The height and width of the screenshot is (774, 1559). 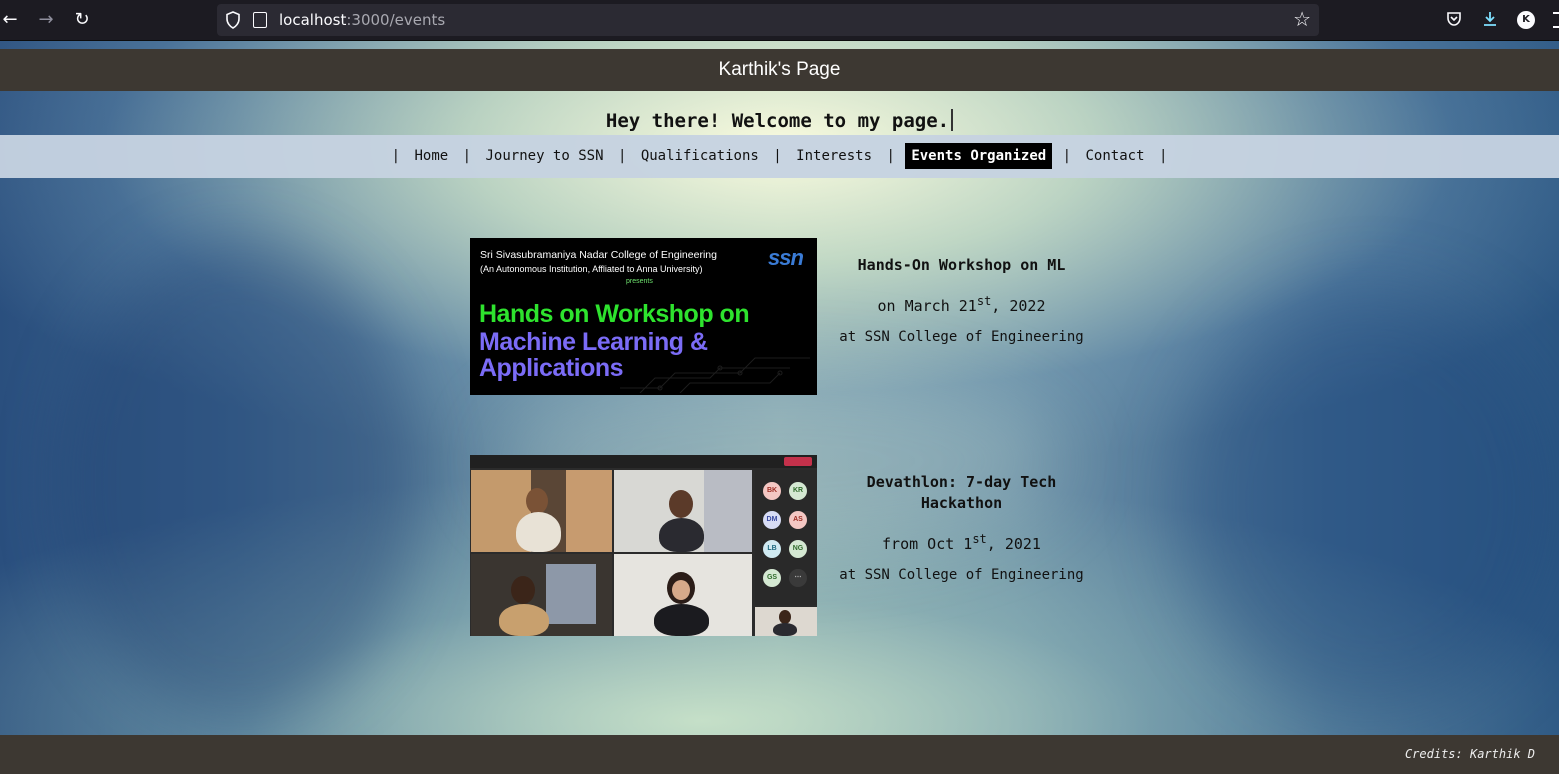 I want to click on poster-headline-line1: Hands on Workshop on, so click(x=614, y=314).